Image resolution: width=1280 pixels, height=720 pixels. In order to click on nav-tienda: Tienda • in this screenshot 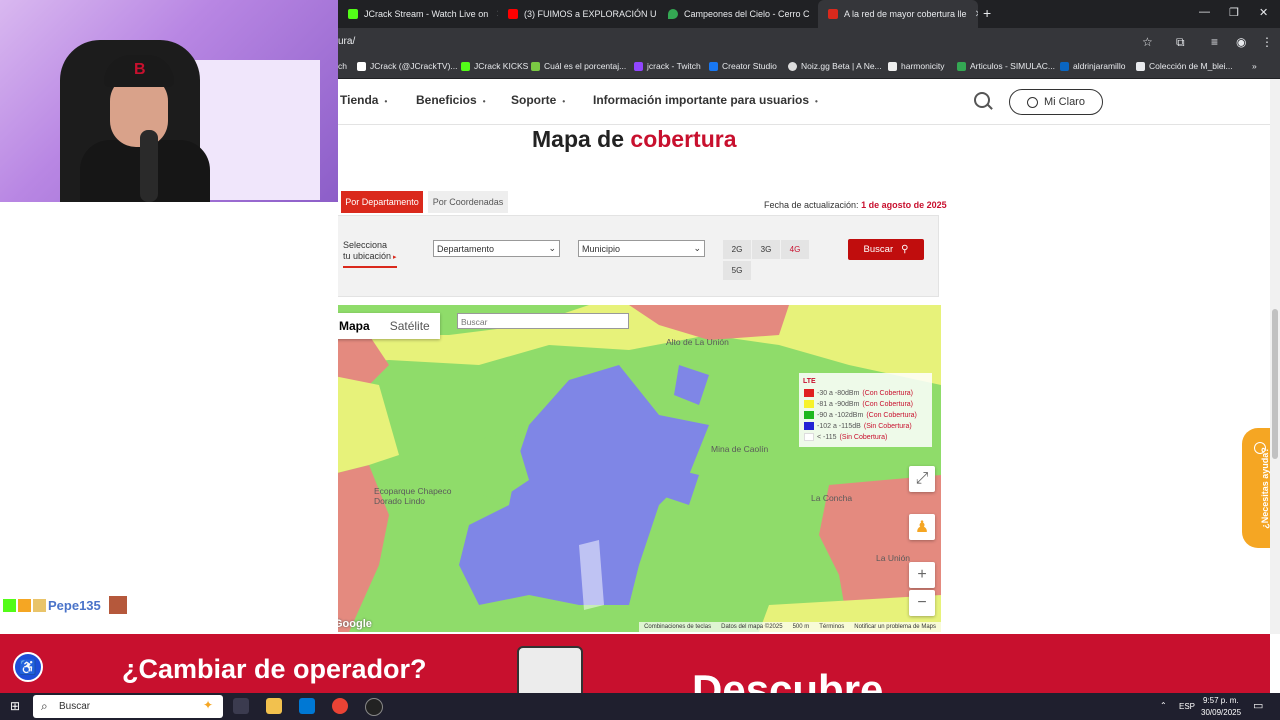, I will do `click(363, 100)`.